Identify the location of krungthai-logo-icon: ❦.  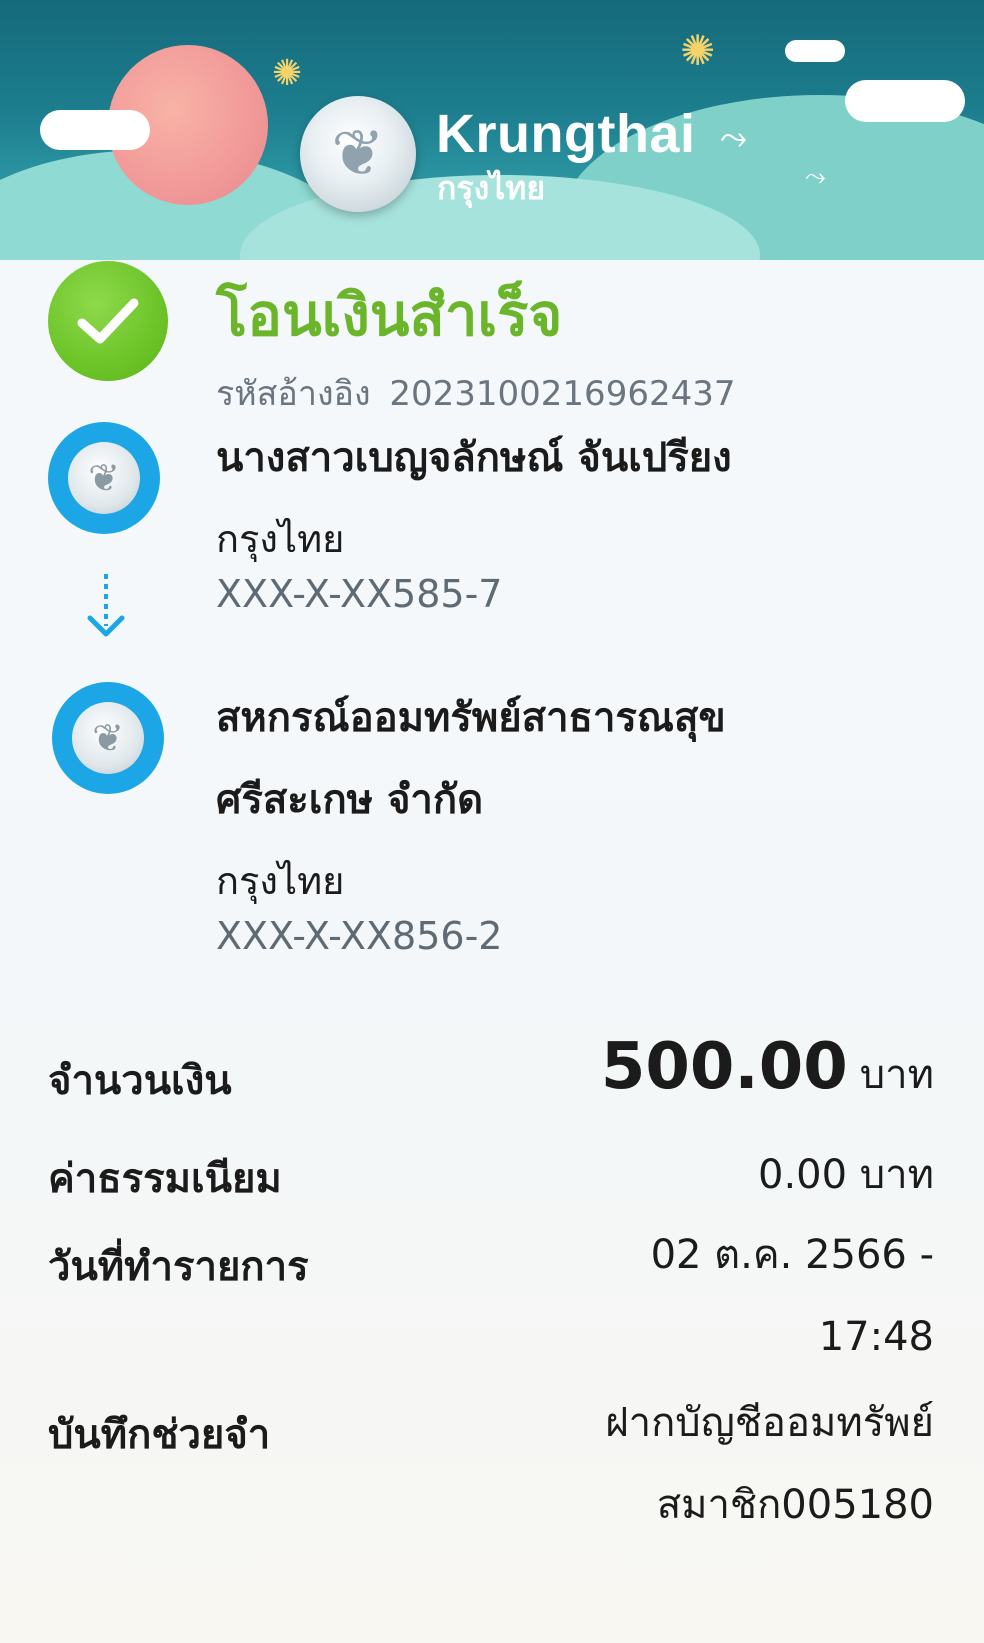
(358, 154).